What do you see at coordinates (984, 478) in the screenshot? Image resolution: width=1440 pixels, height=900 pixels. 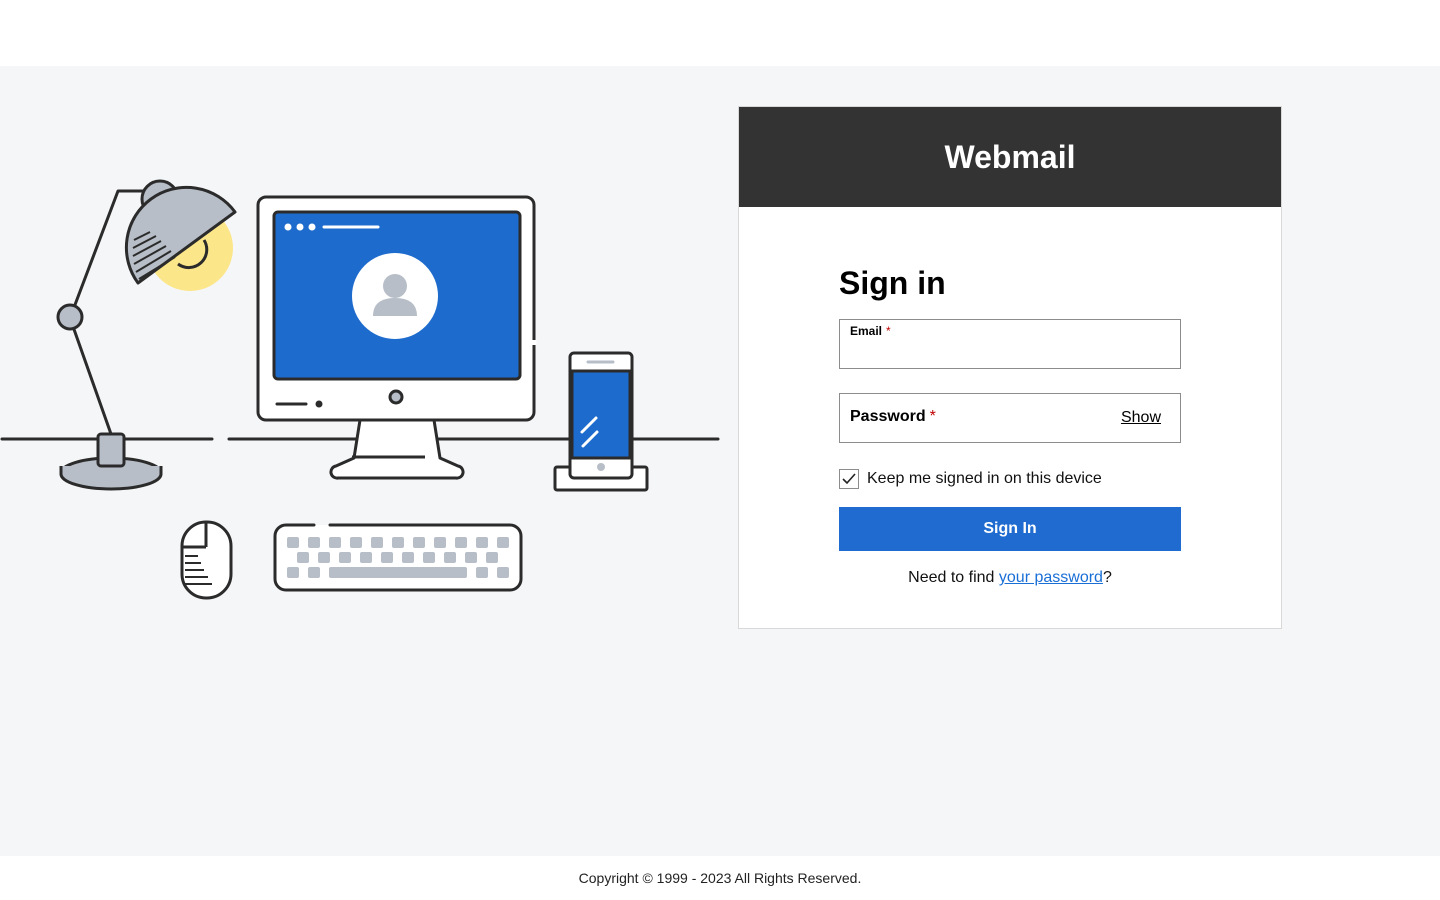 I see `keep-signed-in-label: Keep me signed in on this device` at bounding box center [984, 478].